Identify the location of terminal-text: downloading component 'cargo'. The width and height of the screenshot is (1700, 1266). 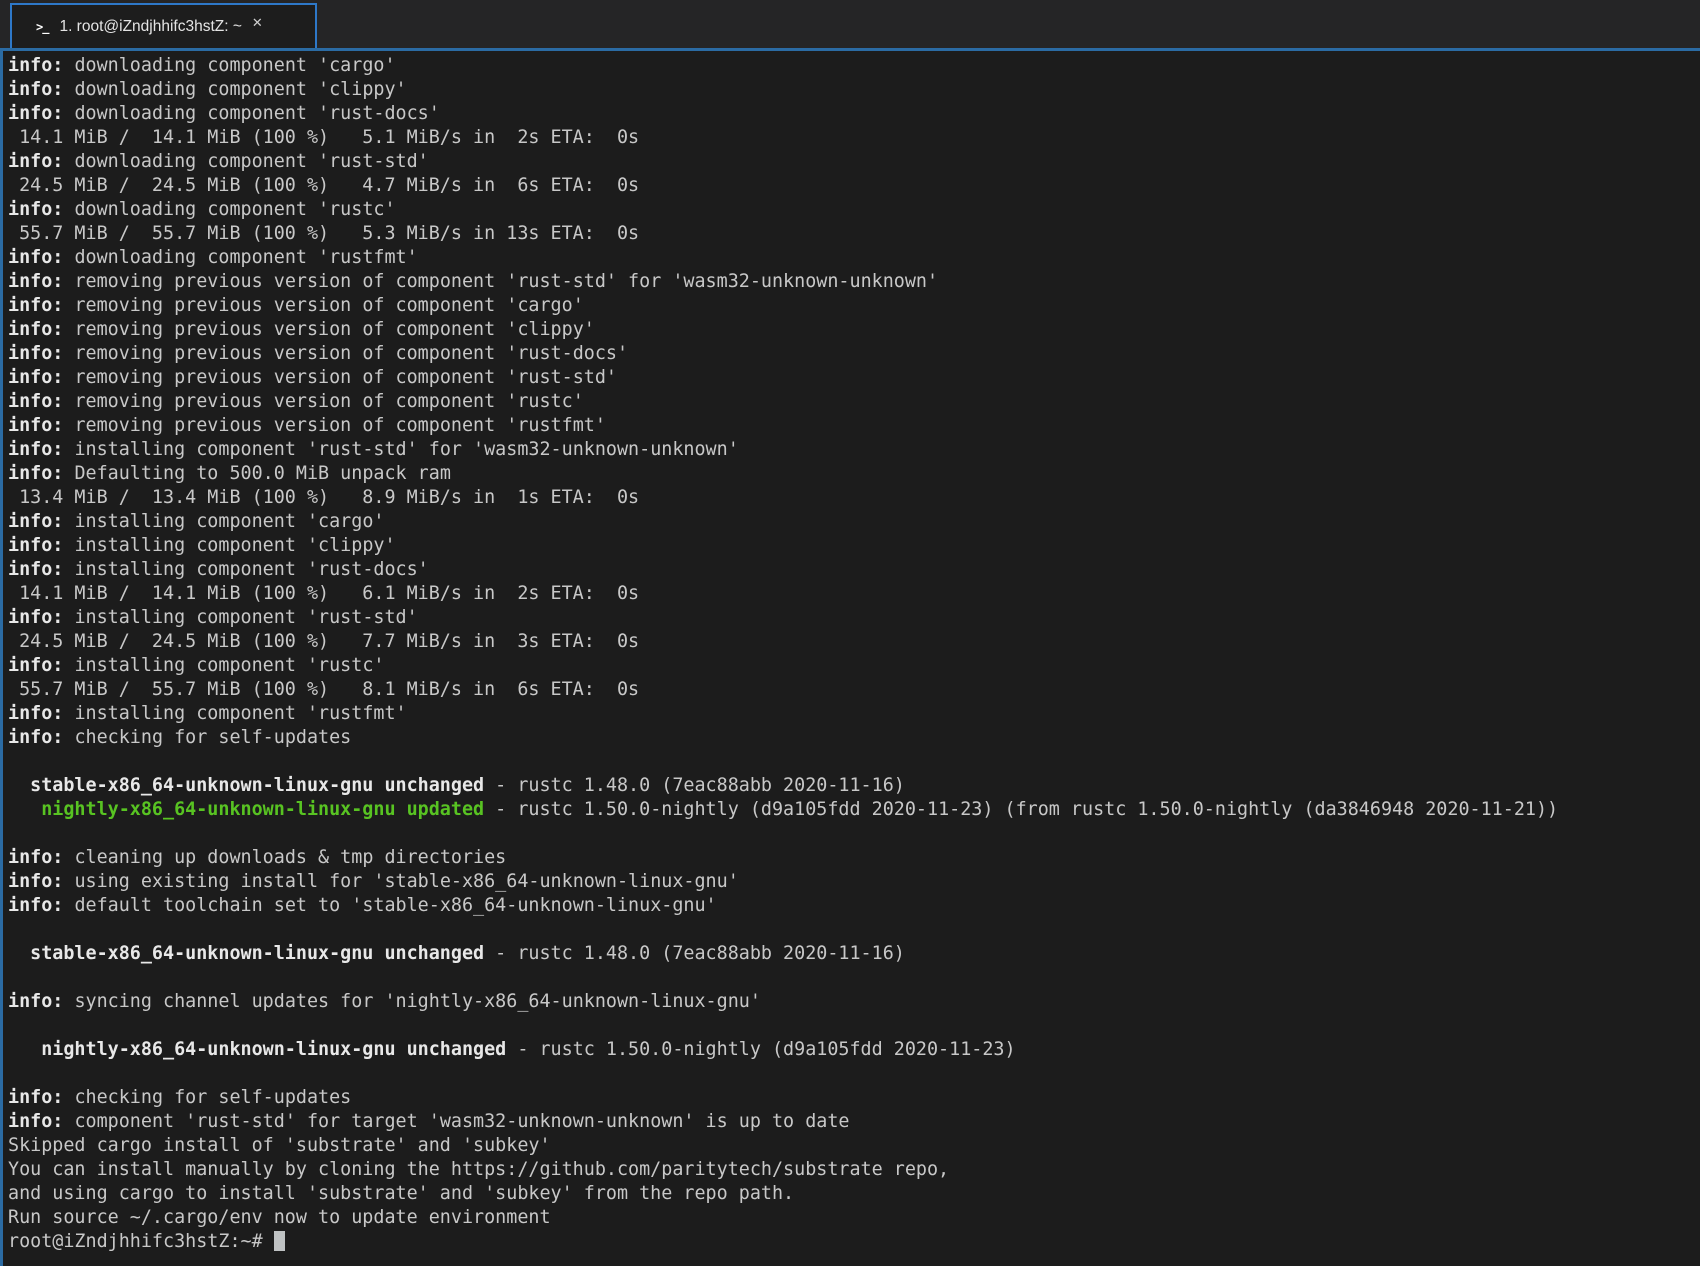
(229, 65).